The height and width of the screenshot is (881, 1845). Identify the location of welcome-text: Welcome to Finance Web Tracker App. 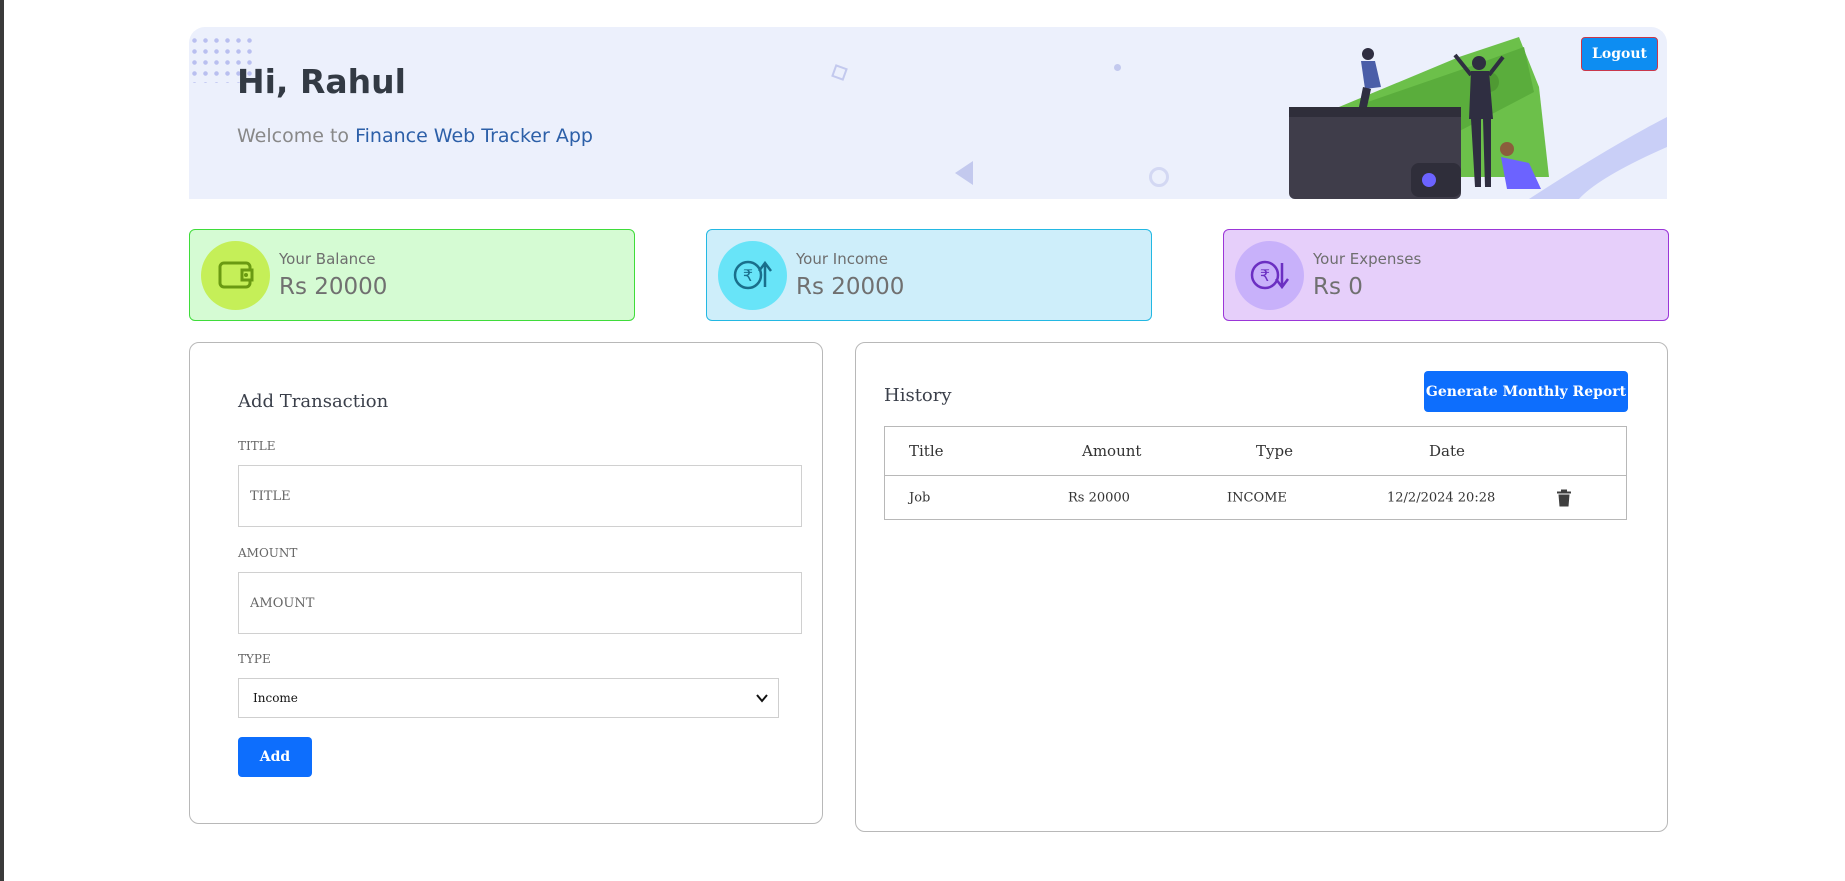
(415, 136).